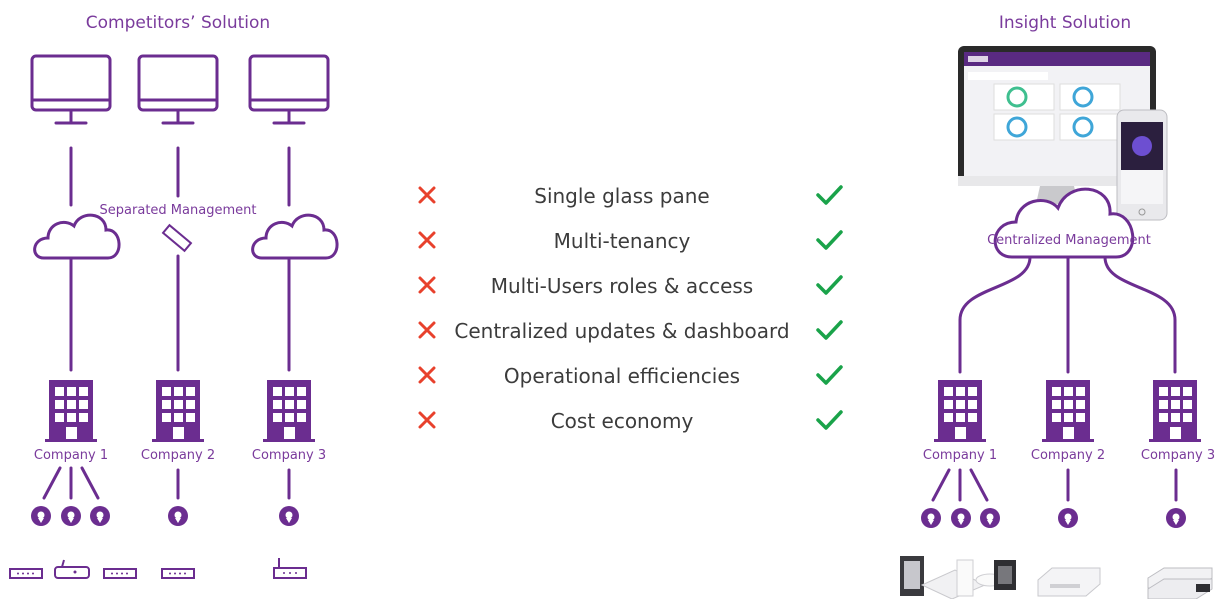  I want to click on feature-label: Multi-tenancy, so click(622, 241).